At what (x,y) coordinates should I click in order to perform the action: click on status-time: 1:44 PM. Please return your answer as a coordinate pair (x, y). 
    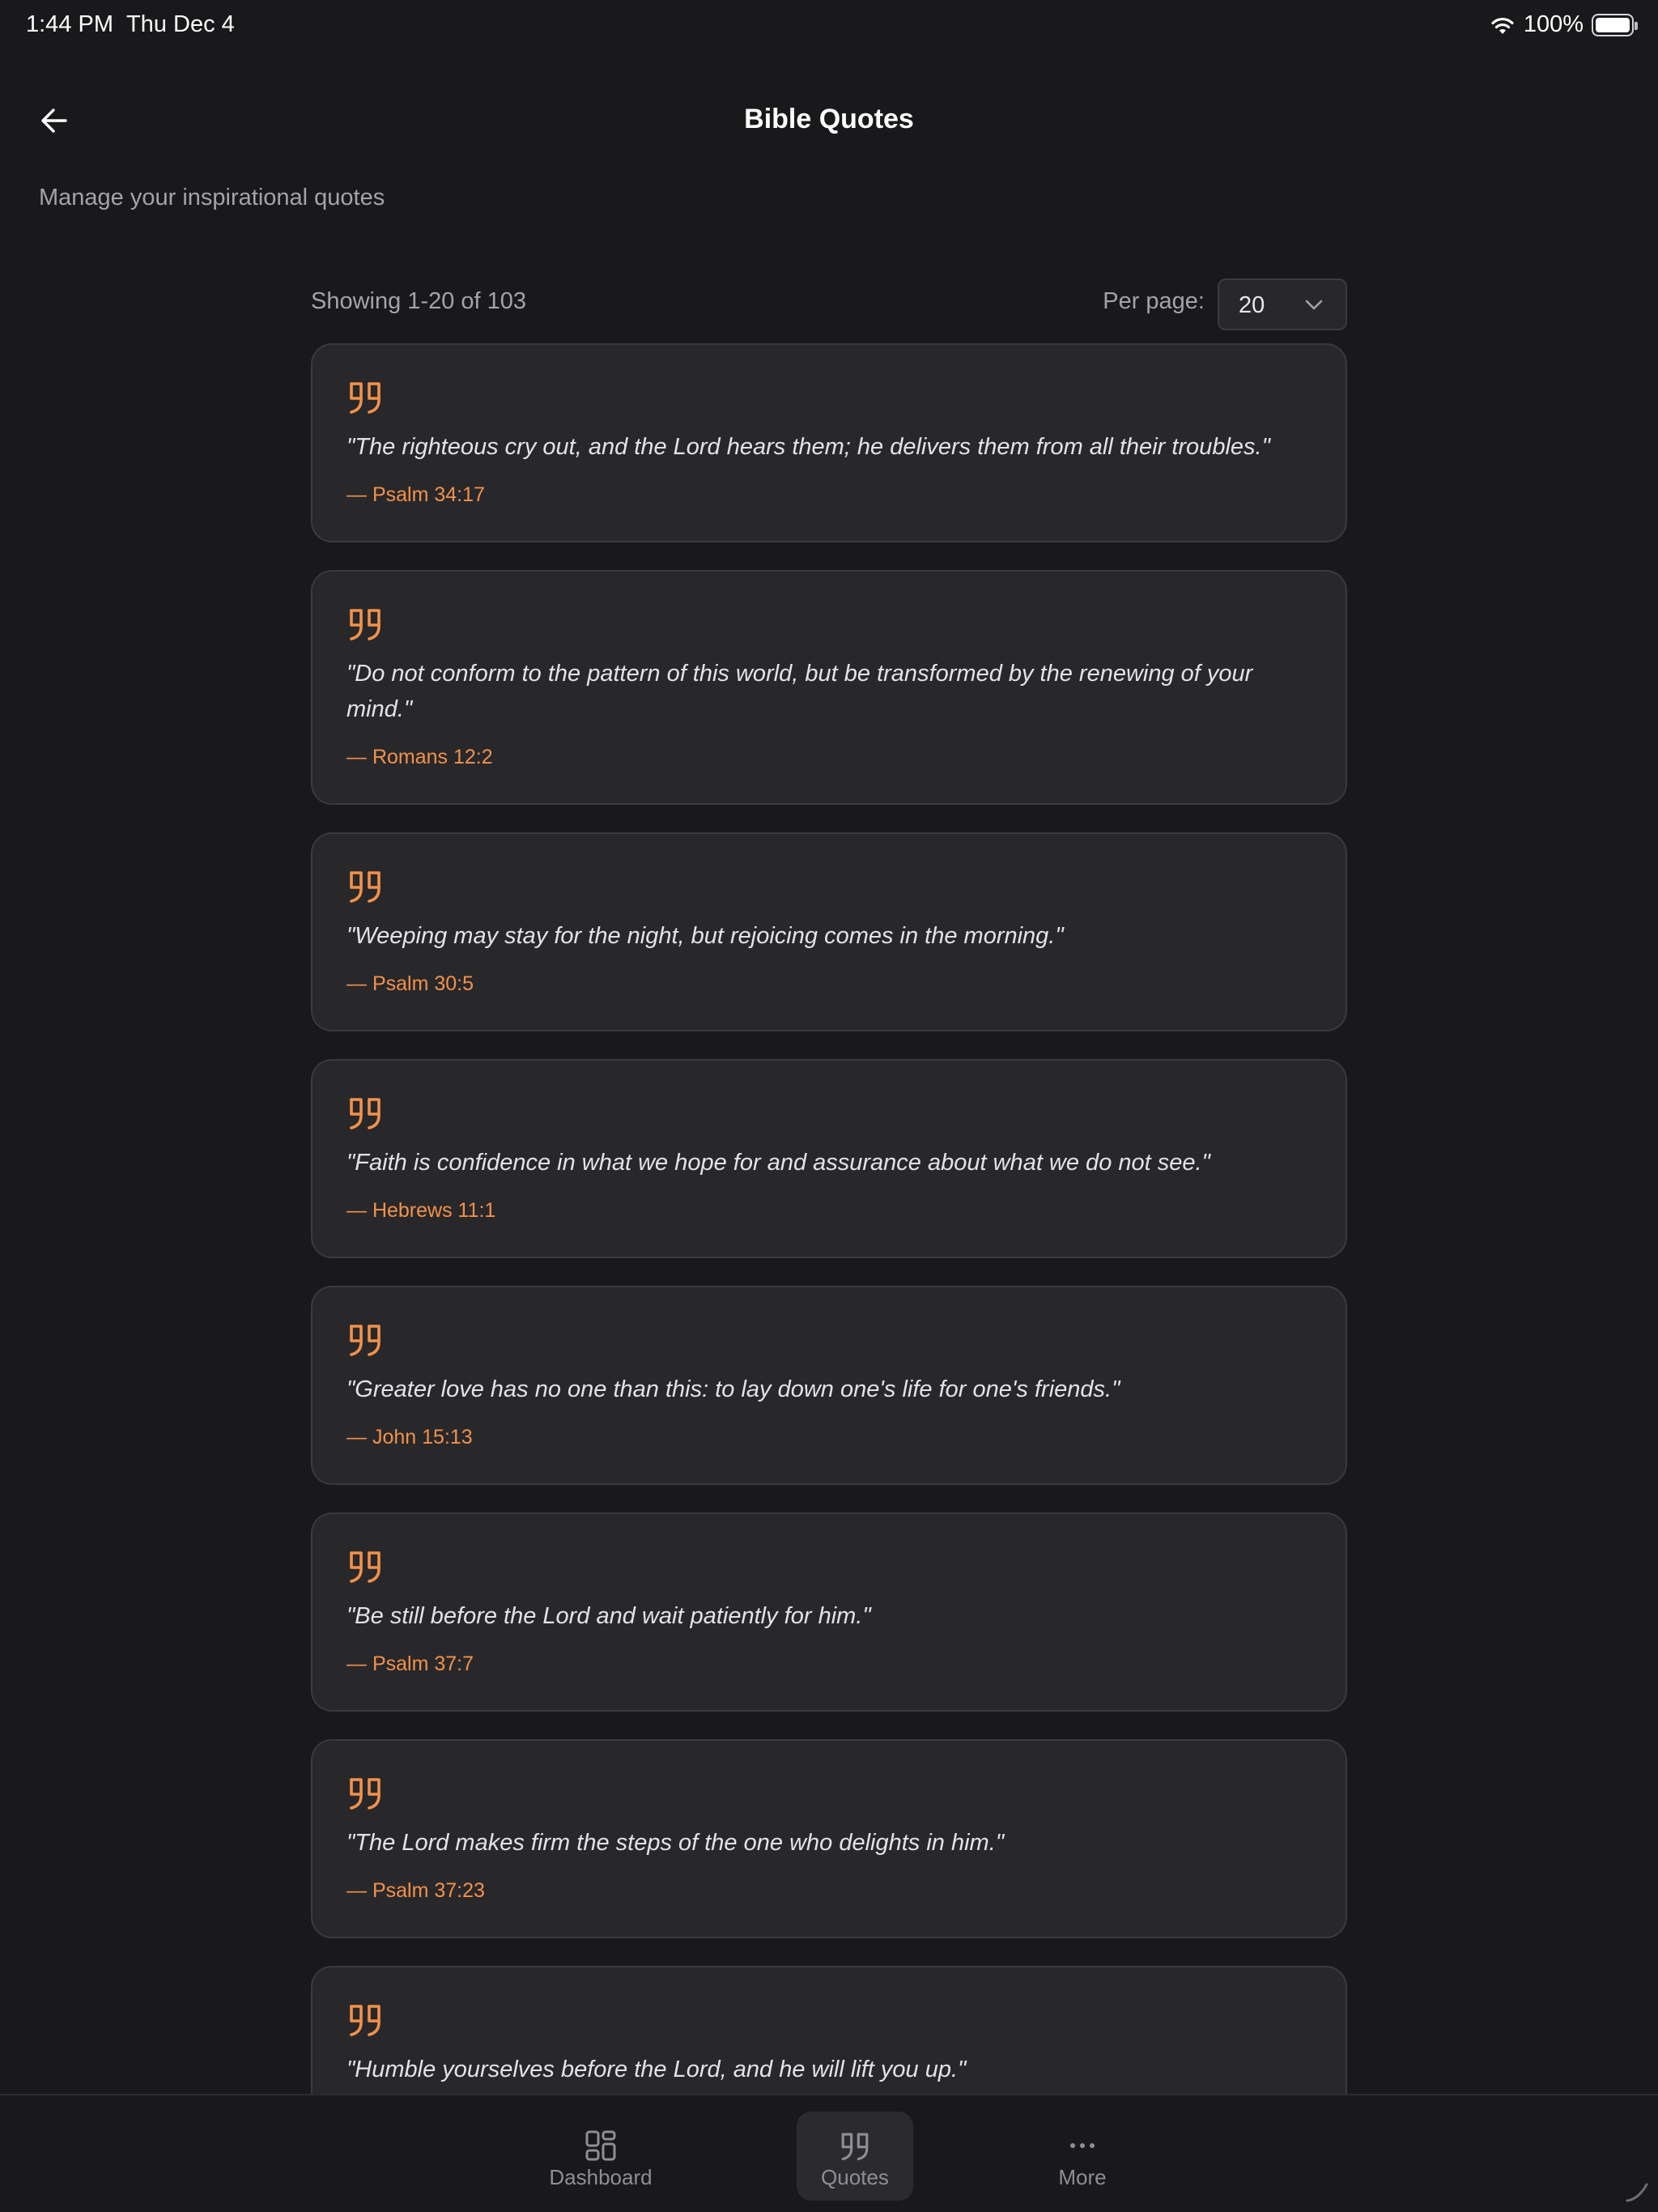
    Looking at the image, I should click on (69, 24).